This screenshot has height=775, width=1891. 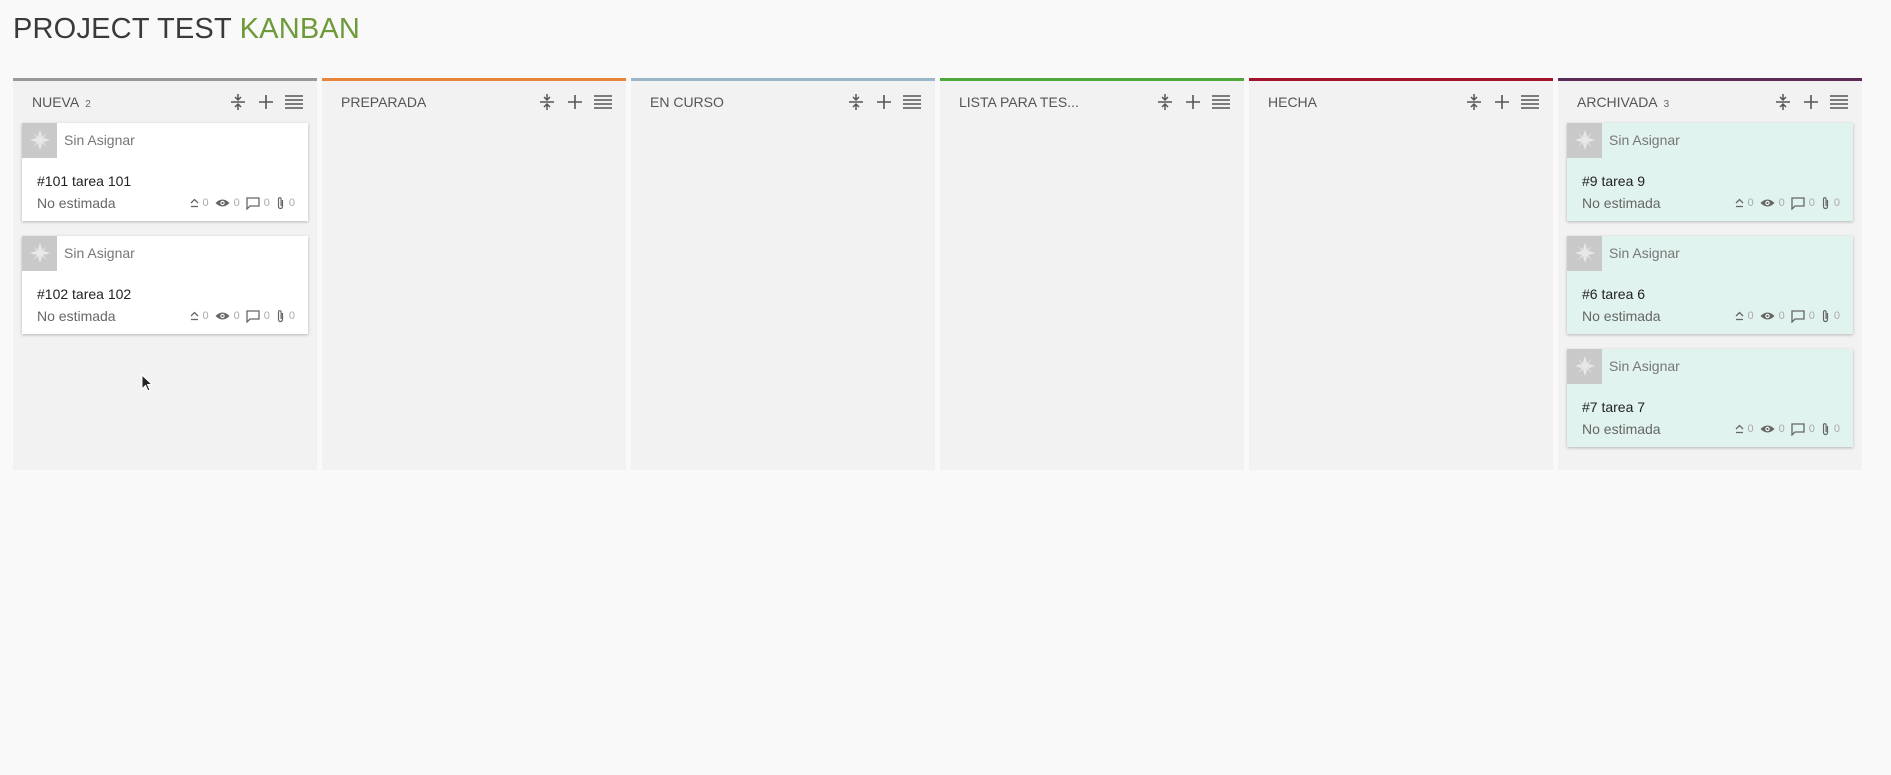 I want to click on task-card: Sin Asignar #102 tarea 102 No estimada 0 0 0 0, so click(x=165, y=284).